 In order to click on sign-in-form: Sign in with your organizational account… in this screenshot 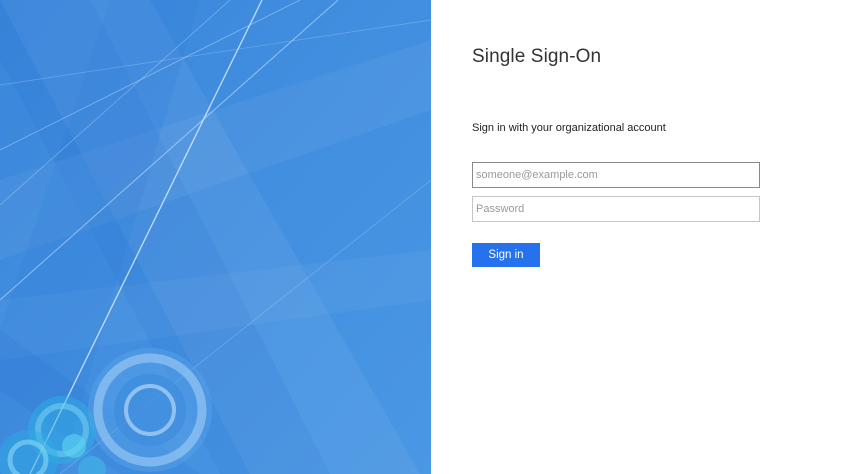, I will do `click(616, 193)`.